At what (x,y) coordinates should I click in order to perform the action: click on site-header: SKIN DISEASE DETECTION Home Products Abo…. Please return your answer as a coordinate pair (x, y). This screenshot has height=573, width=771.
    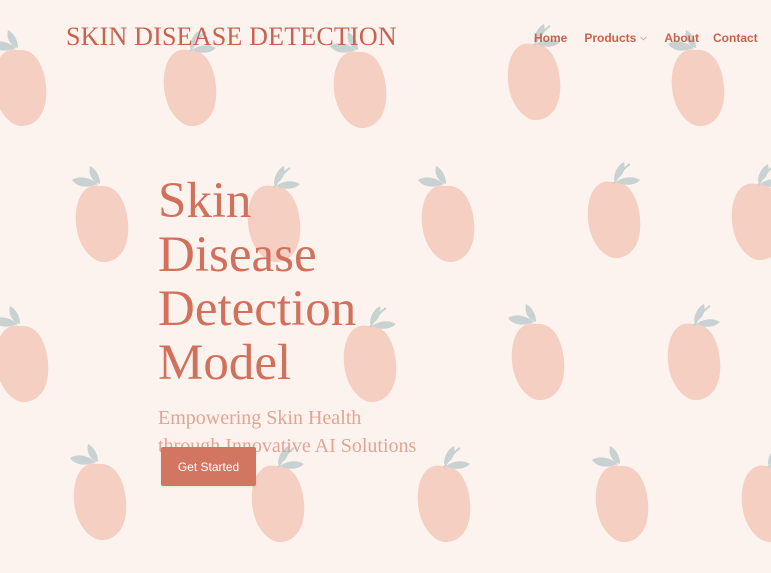
    Looking at the image, I should click on (385, 40).